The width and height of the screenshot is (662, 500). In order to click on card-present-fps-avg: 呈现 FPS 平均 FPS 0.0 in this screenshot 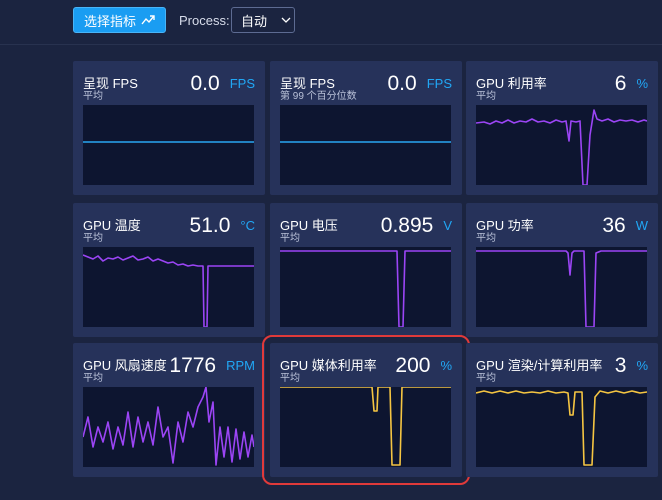, I will do `click(169, 128)`.